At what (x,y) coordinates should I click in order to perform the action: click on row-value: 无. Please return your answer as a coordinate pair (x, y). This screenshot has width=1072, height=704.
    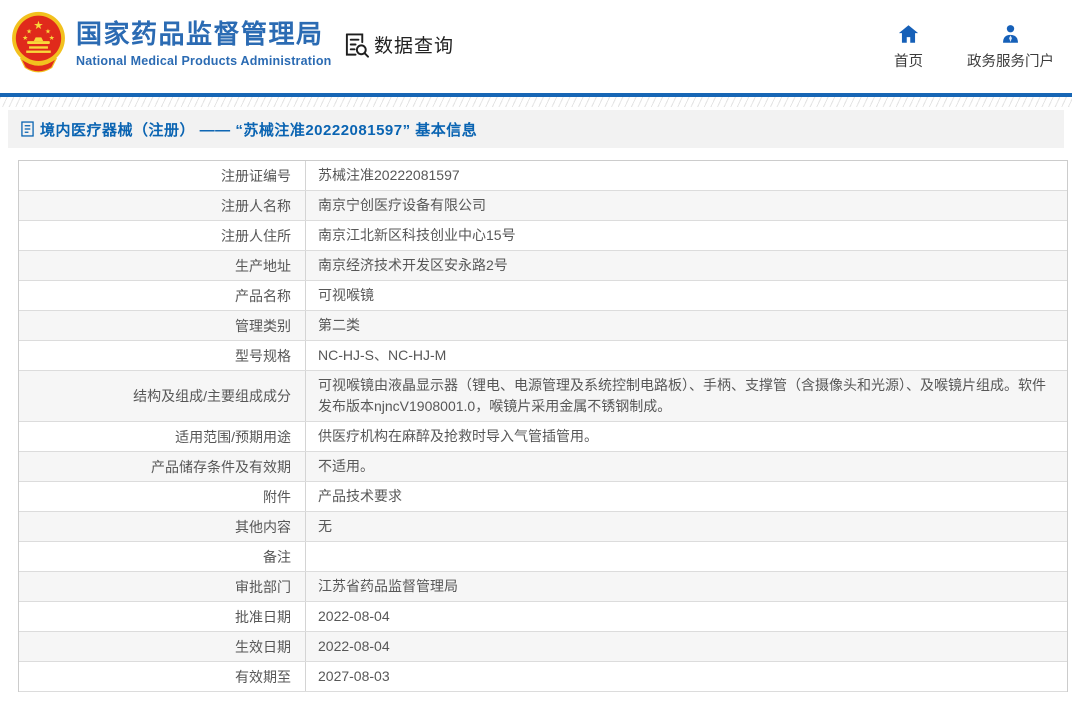
    Looking at the image, I should click on (325, 526).